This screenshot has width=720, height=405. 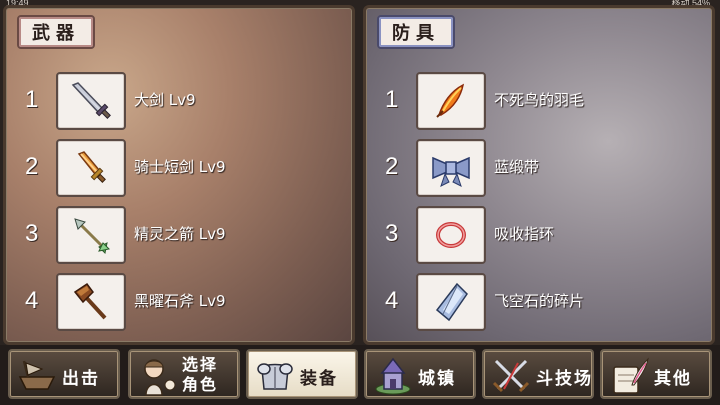 I want to click on crystal-shard-icon, so click(x=451, y=302).